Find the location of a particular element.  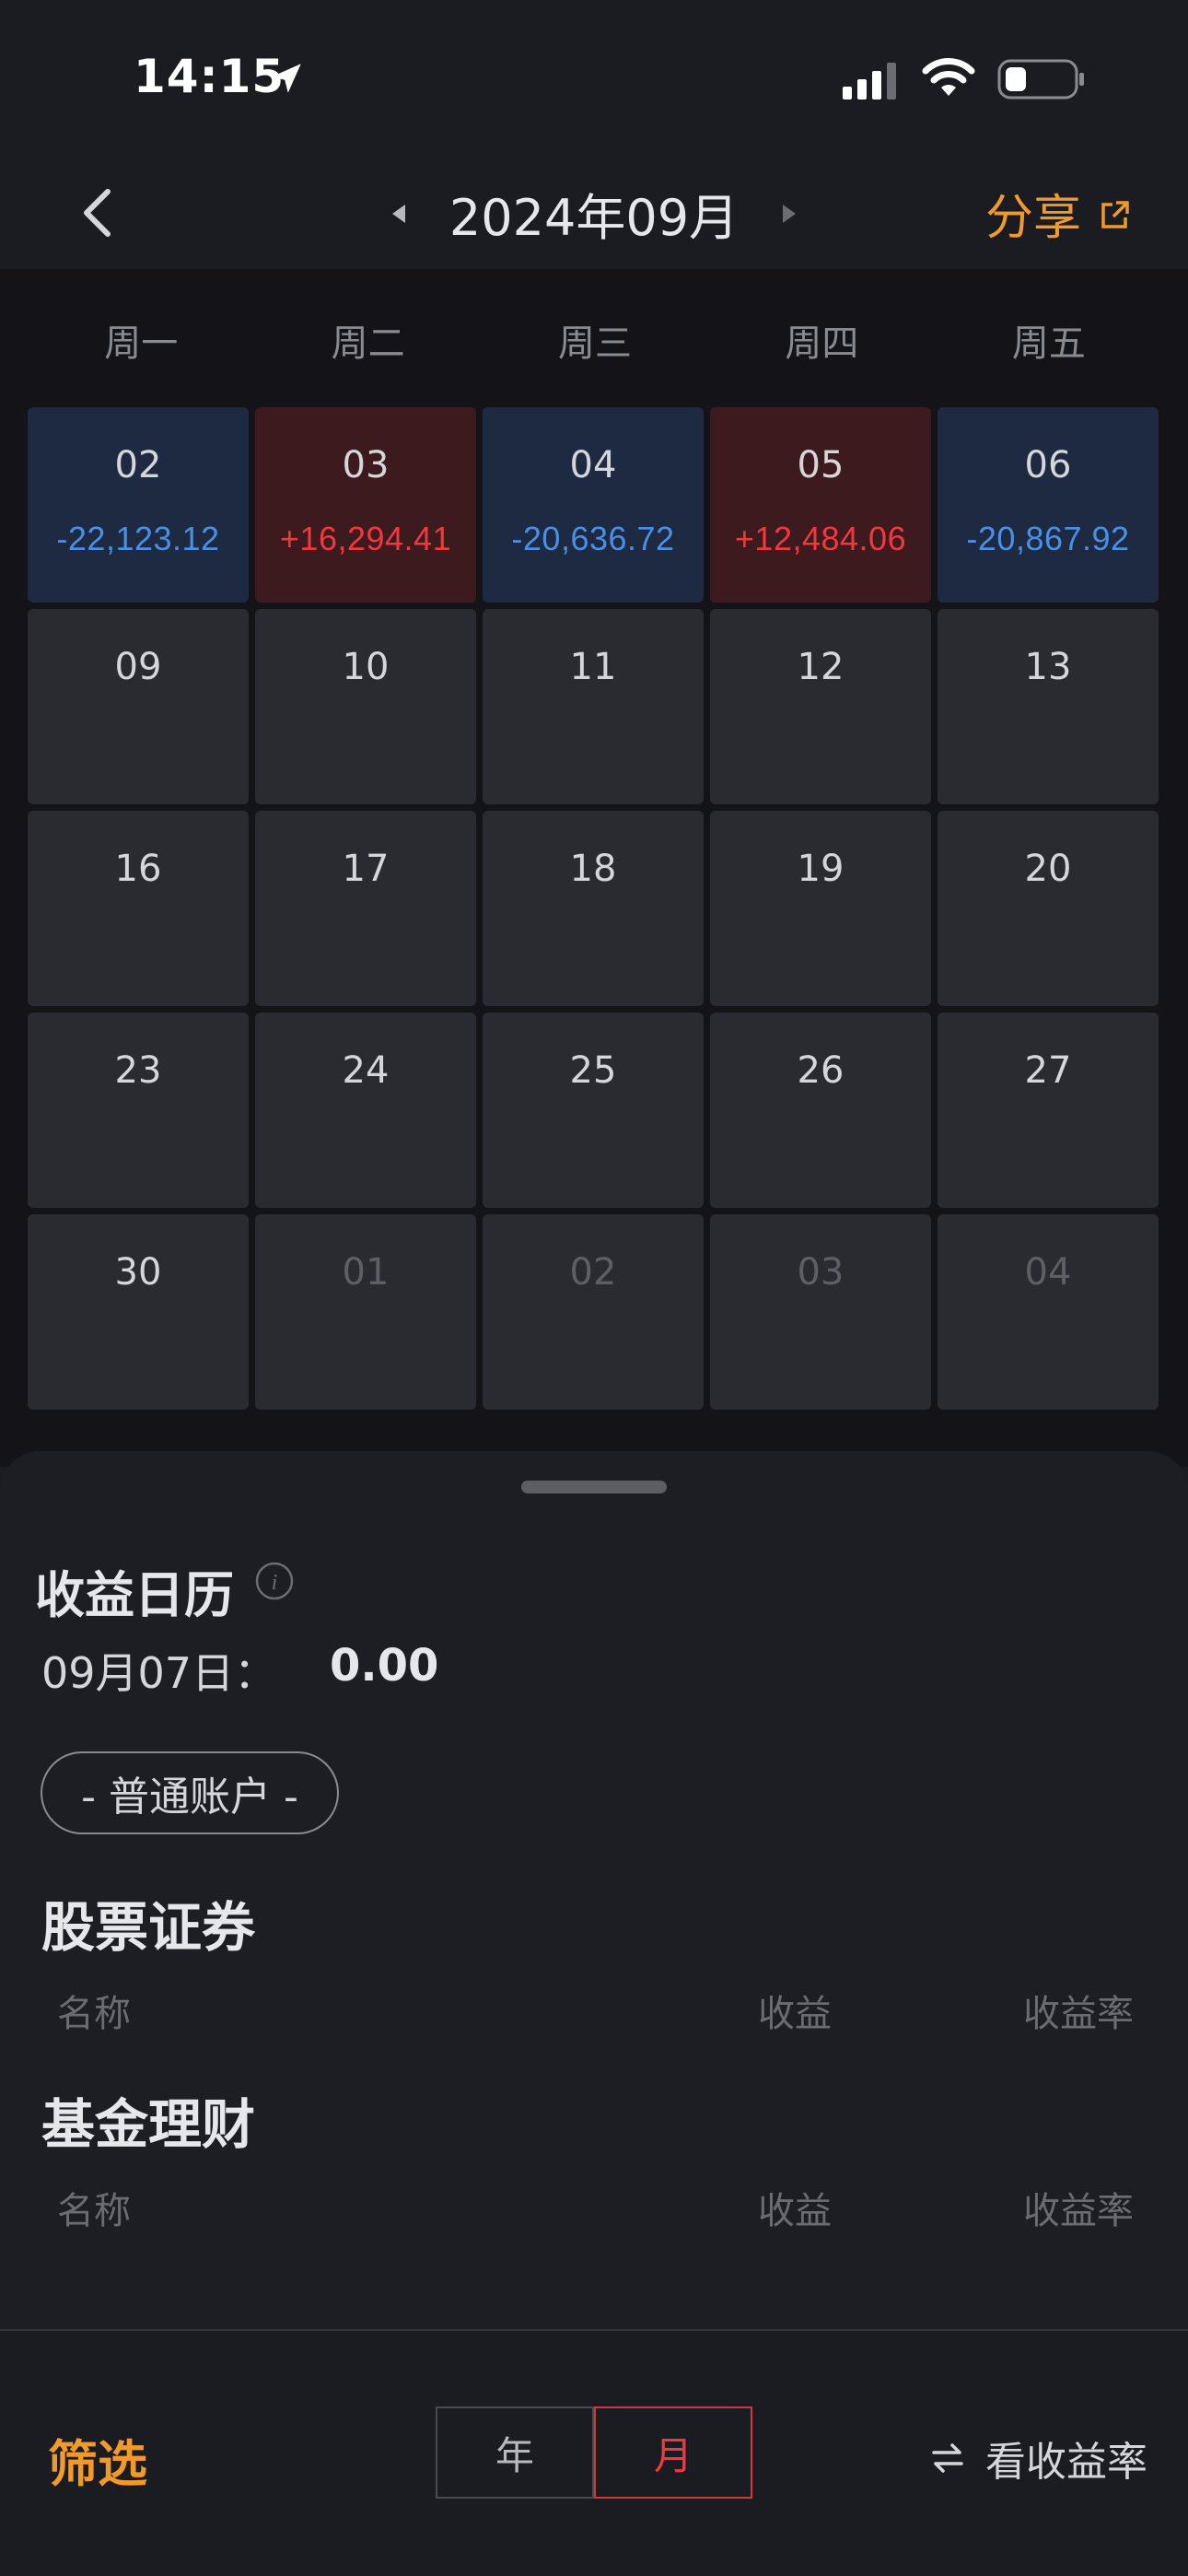

weekday-label: 周五 is located at coordinates (1048, 343).